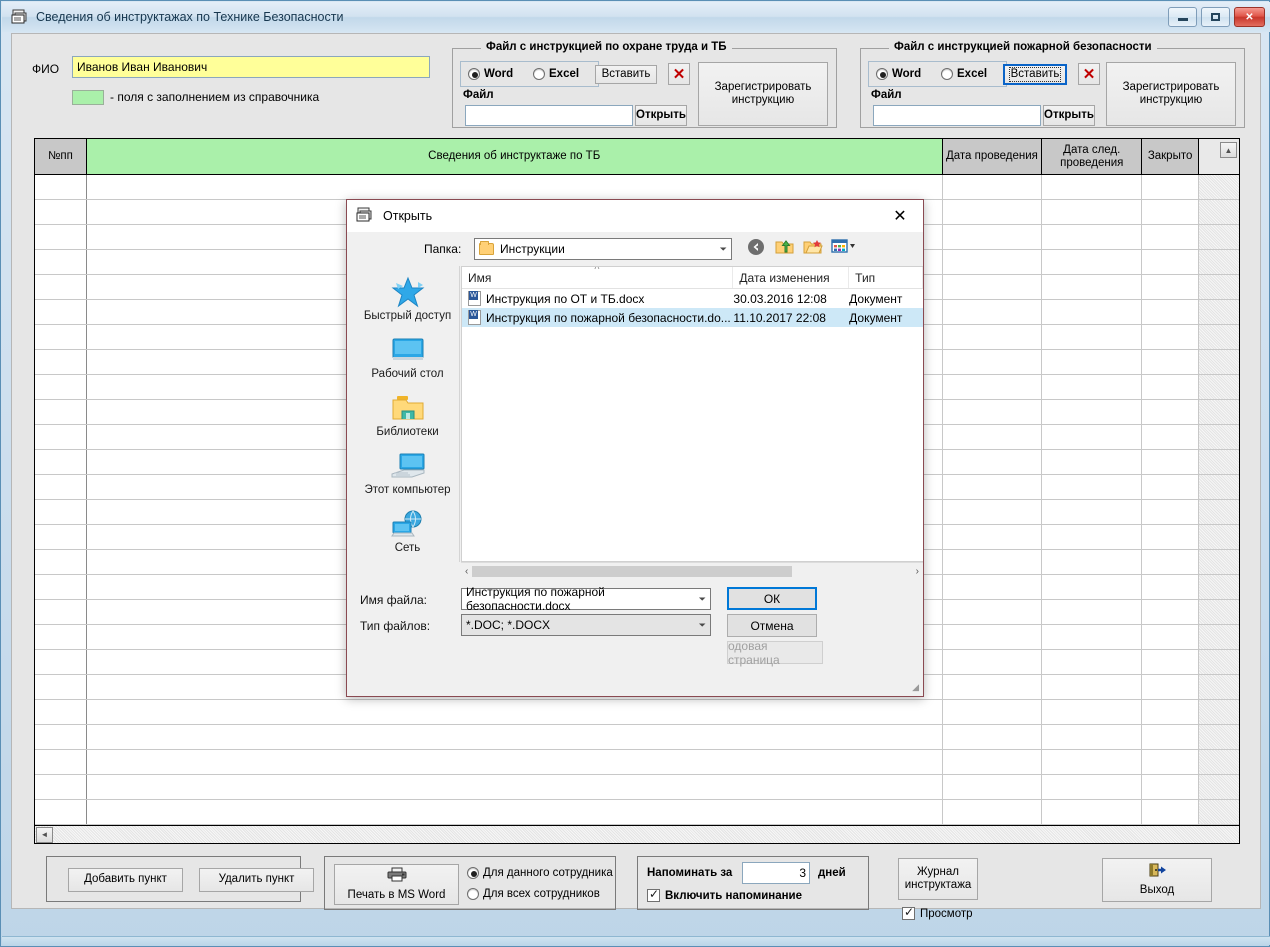  I want to click on fire-radio-word: Word, so click(898, 74).